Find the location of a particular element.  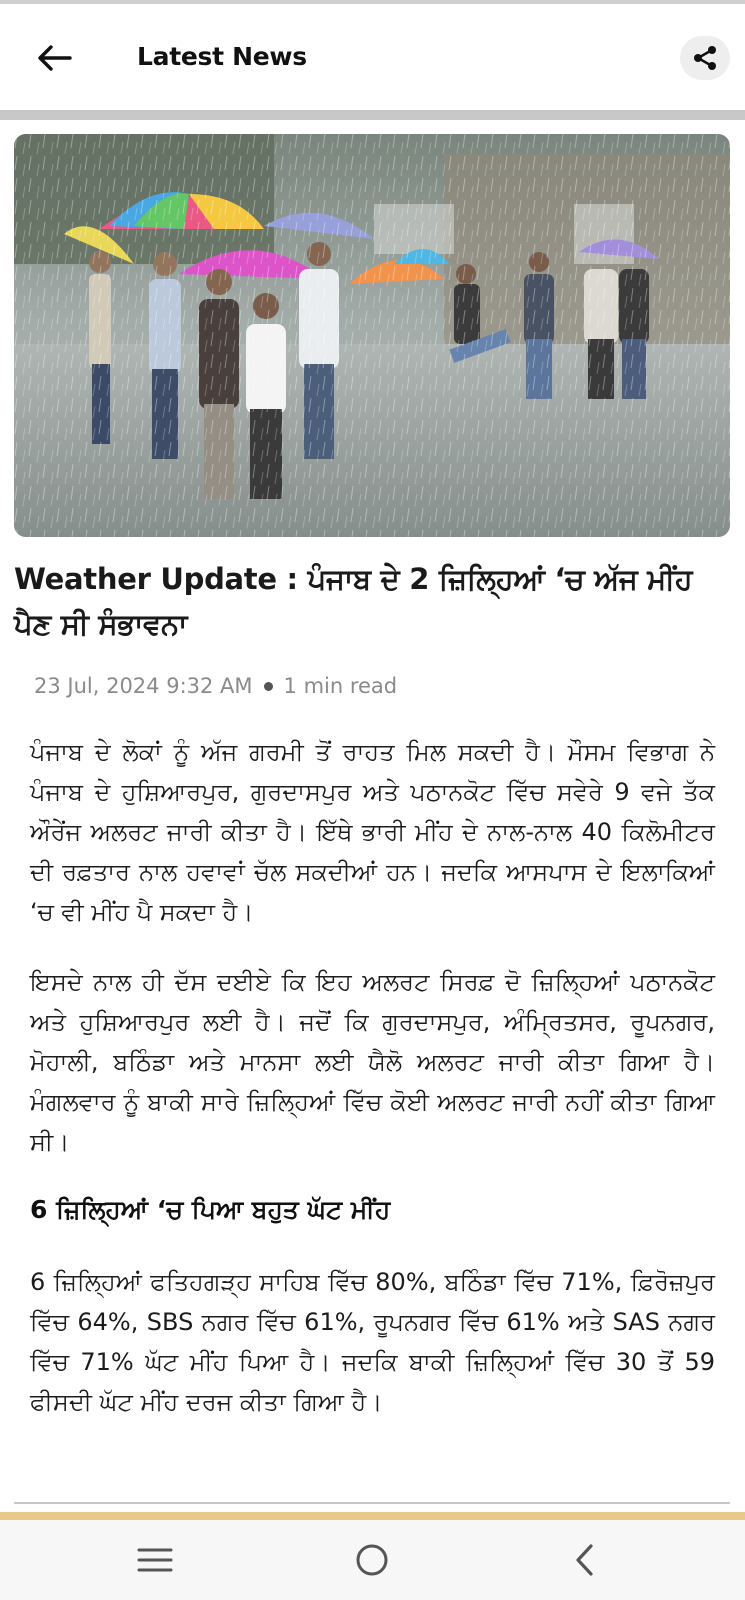

share-icon is located at coordinates (705, 58).